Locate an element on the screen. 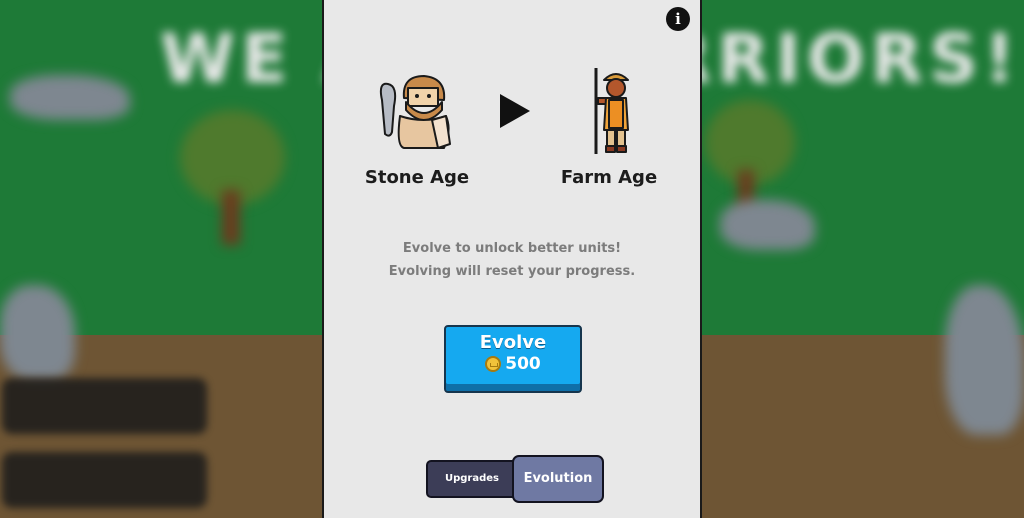 Image resolution: width=1024 pixels, height=518 pixels. evolve-button: Evolve 500 is located at coordinates (513, 359).